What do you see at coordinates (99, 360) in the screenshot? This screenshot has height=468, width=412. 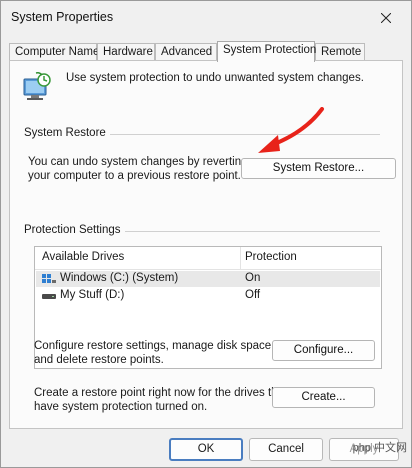 I see `configure-text-line2: and delete restore points.` at bounding box center [99, 360].